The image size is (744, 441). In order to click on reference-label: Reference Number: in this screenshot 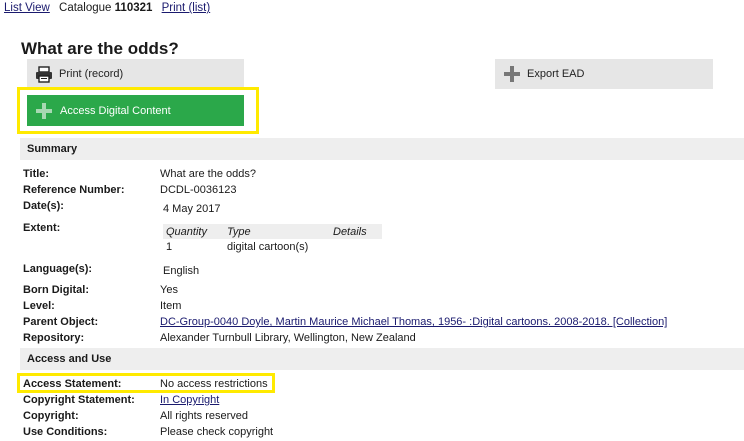, I will do `click(74, 190)`.